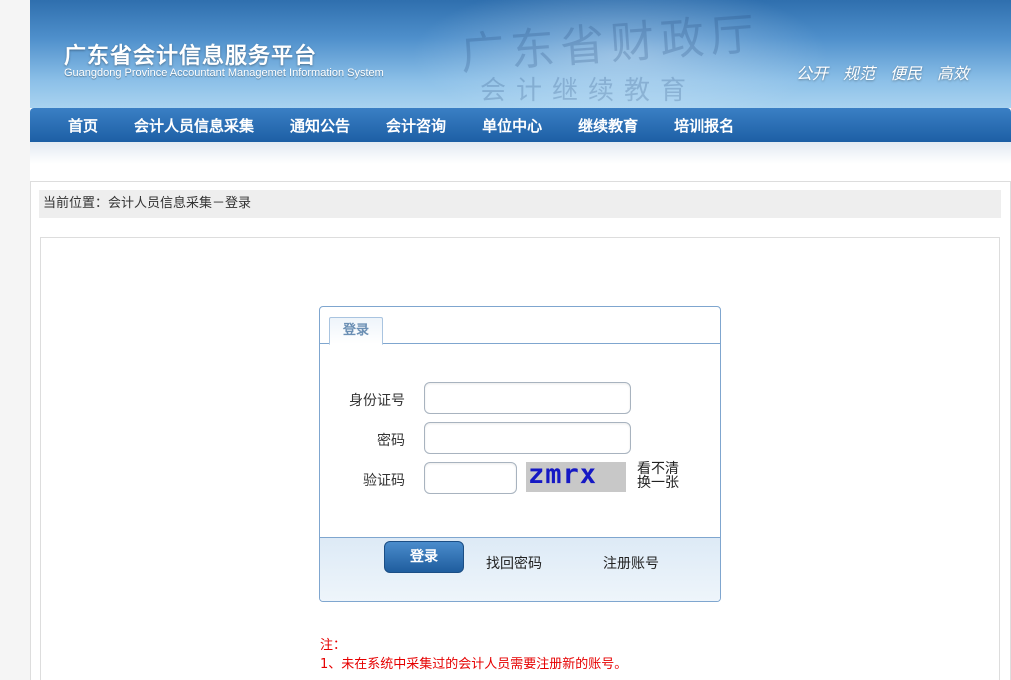 This screenshot has width=1011, height=680. I want to click on nav-item-notices: 通知公告, so click(320, 125).